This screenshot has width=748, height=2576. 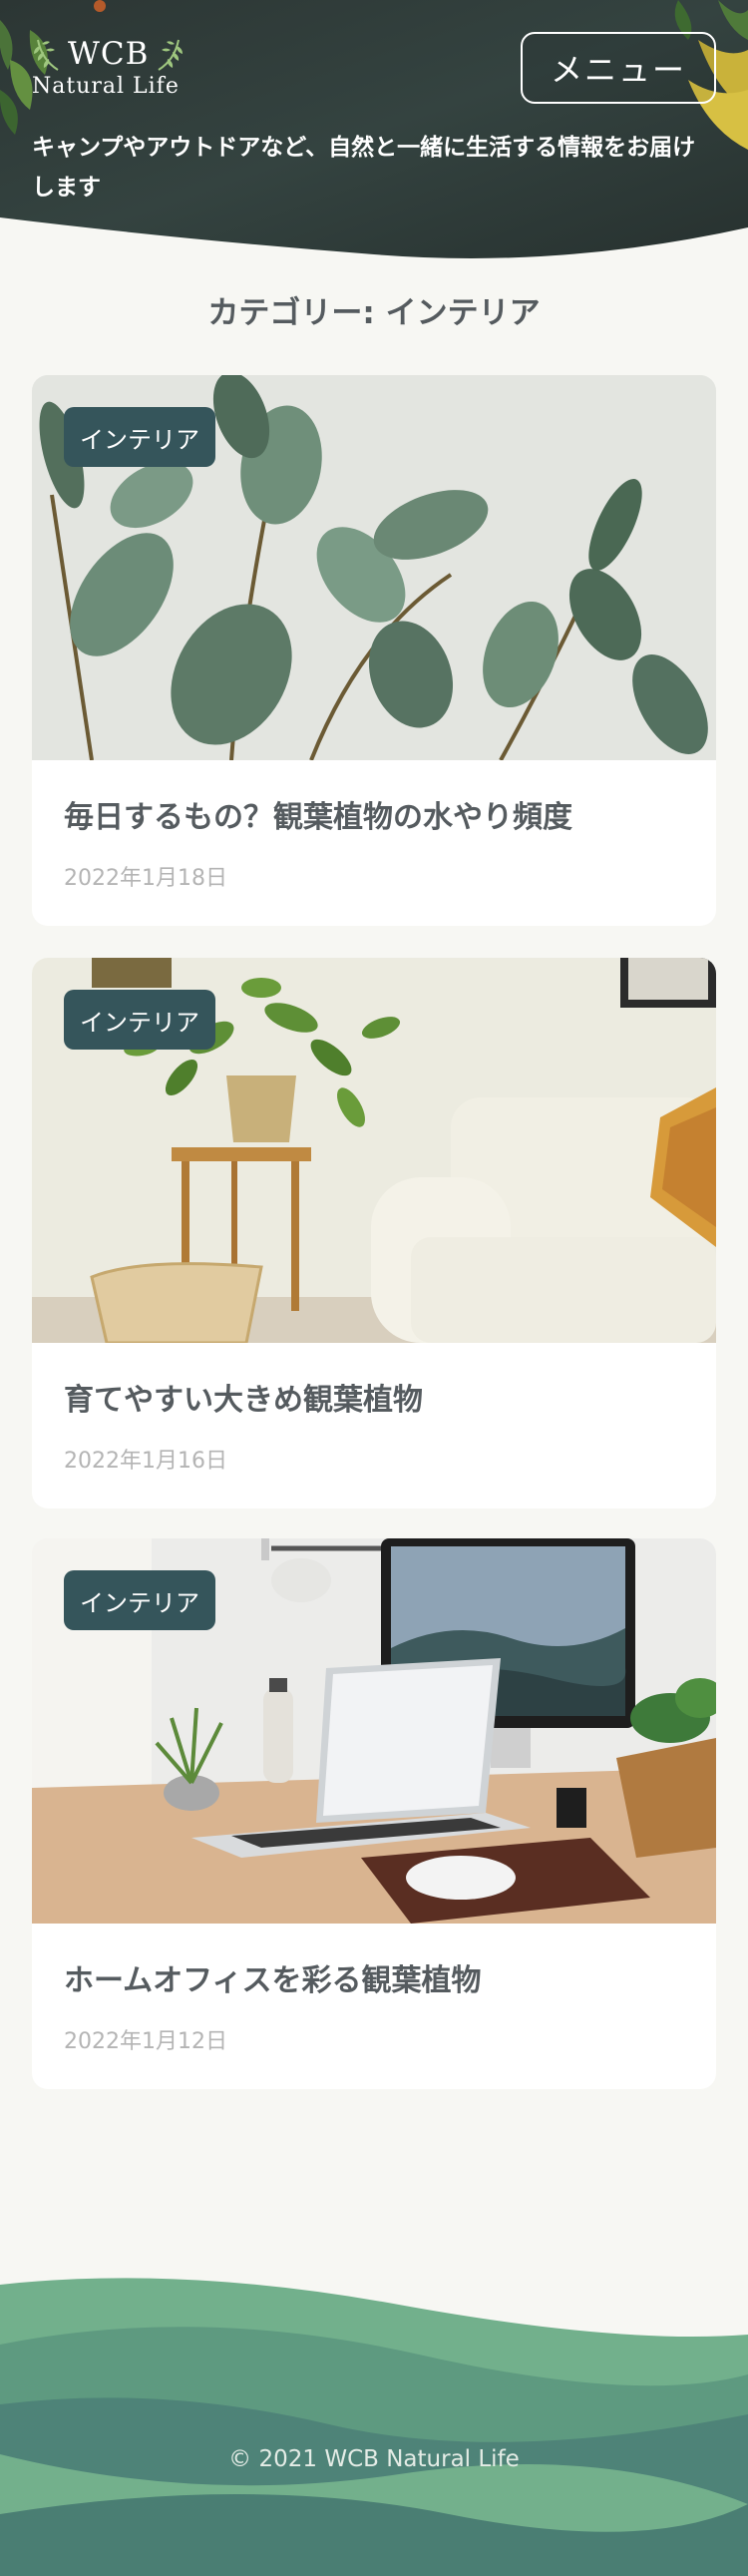 I want to click on site-tagline: キャンプやアウトドアなど、自然と一緒に生活する情報をお届けします, so click(x=364, y=168).